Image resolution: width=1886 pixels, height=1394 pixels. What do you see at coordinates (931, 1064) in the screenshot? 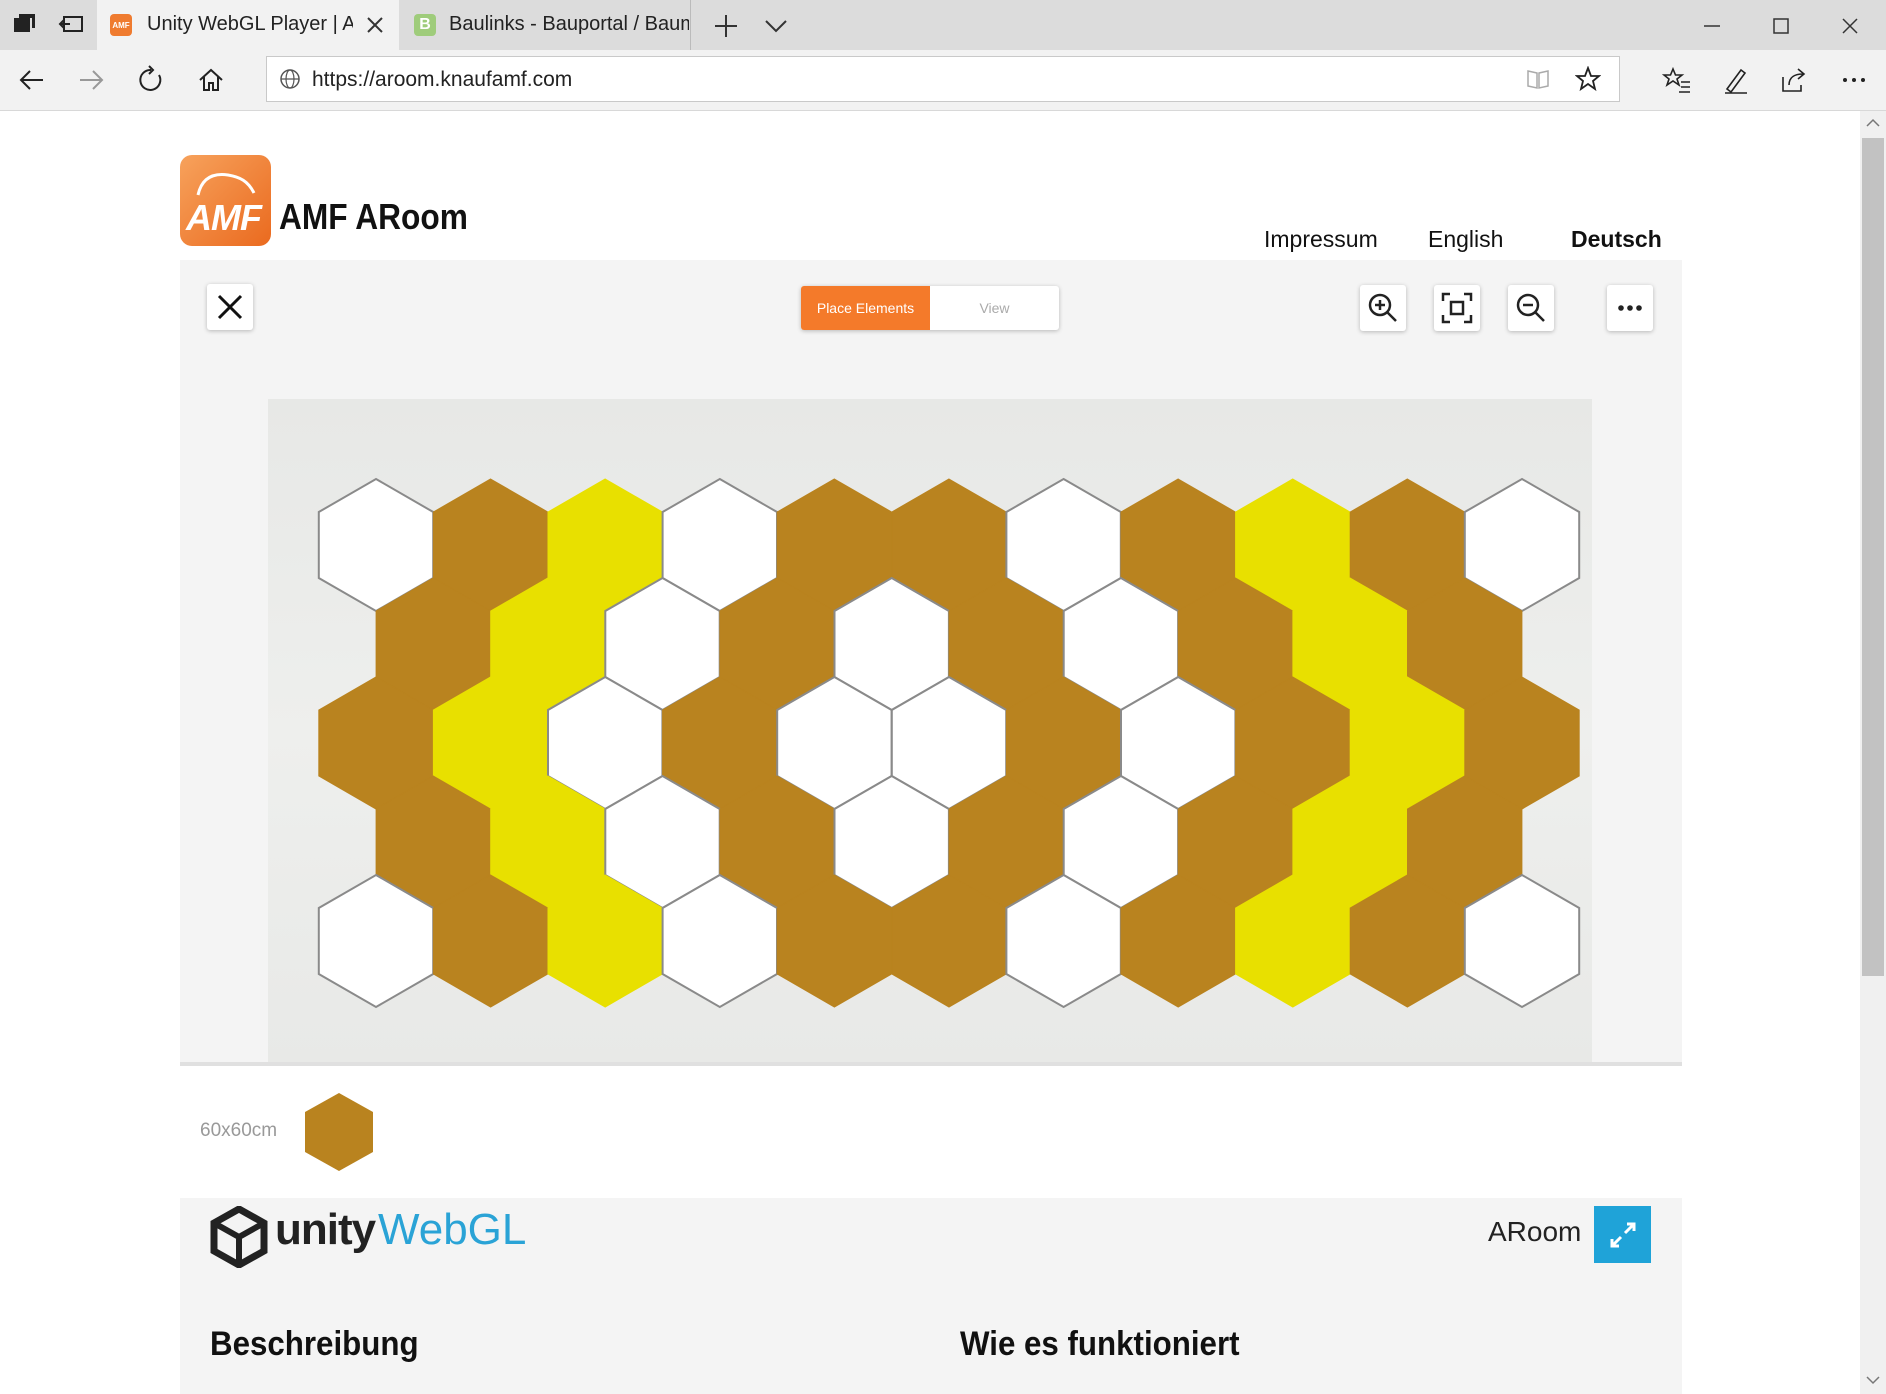
I see `canvas-divider` at bounding box center [931, 1064].